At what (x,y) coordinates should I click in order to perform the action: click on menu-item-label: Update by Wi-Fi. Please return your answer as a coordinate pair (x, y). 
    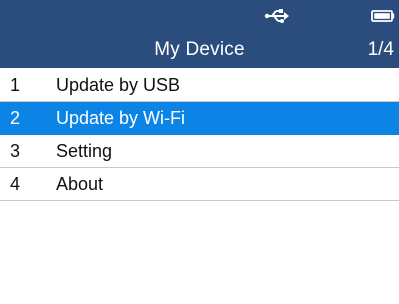
    Looking at the image, I should click on (121, 118).